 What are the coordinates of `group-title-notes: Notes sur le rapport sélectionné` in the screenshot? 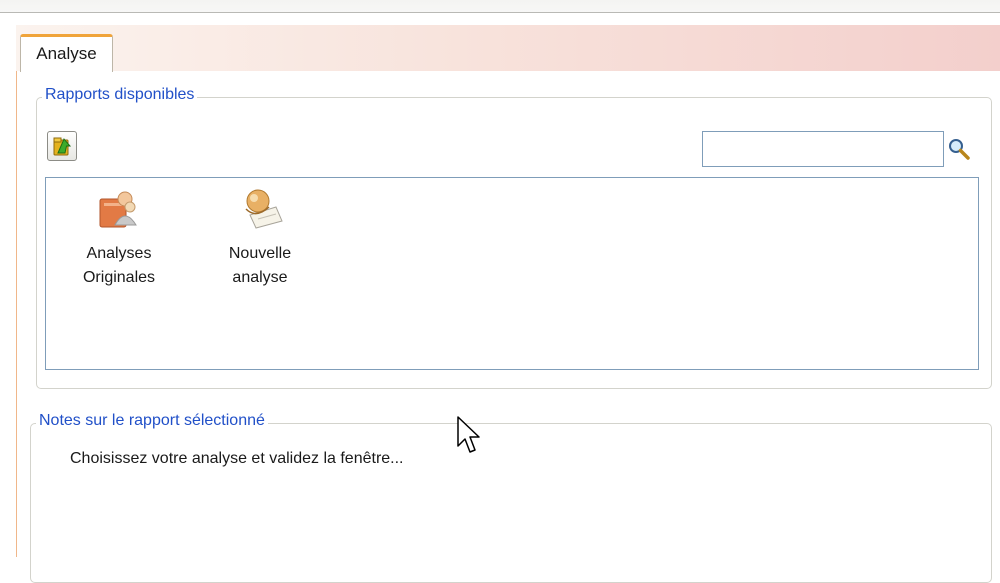 It's located at (152, 421).